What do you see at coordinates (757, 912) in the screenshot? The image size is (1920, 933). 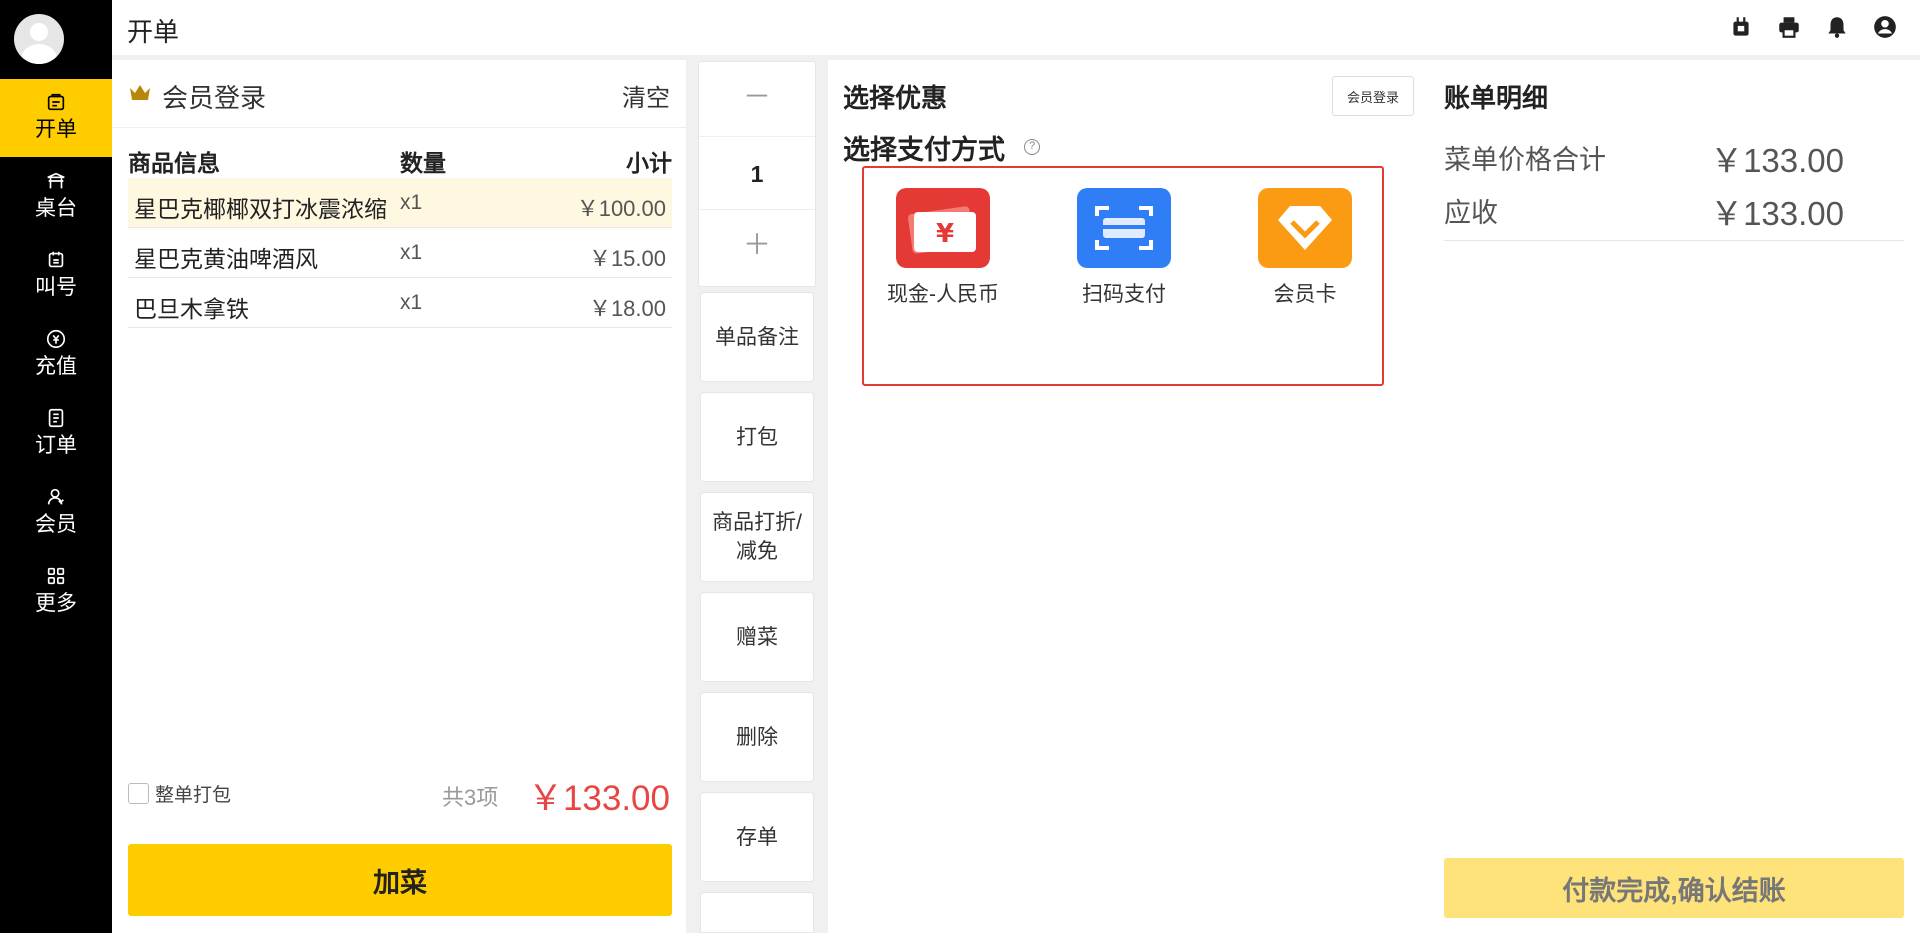 I see `more-actions-button` at bounding box center [757, 912].